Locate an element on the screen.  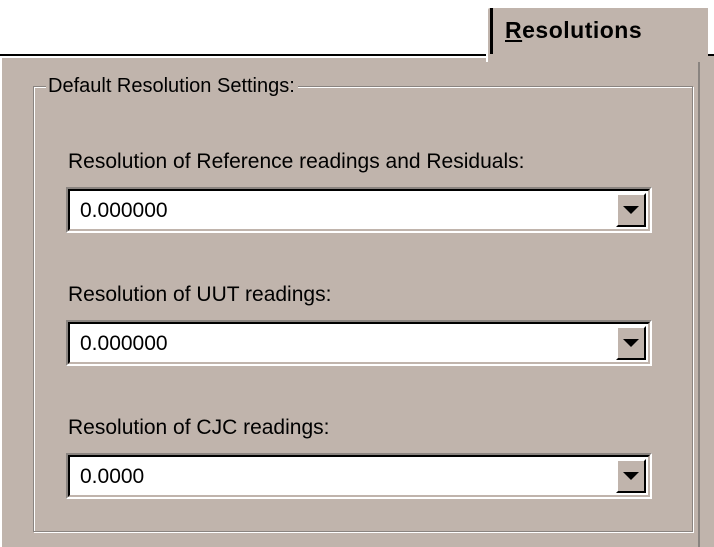
uut-resolution-label: Resolution of UUT readings: is located at coordinates (200, 294).